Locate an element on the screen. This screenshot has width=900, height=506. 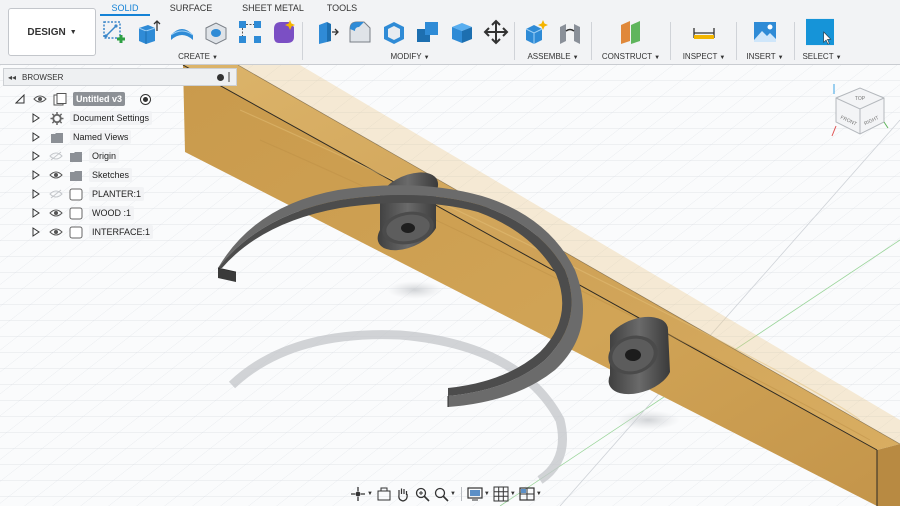
select-label: SELECT is located at coordinates (818, 56).